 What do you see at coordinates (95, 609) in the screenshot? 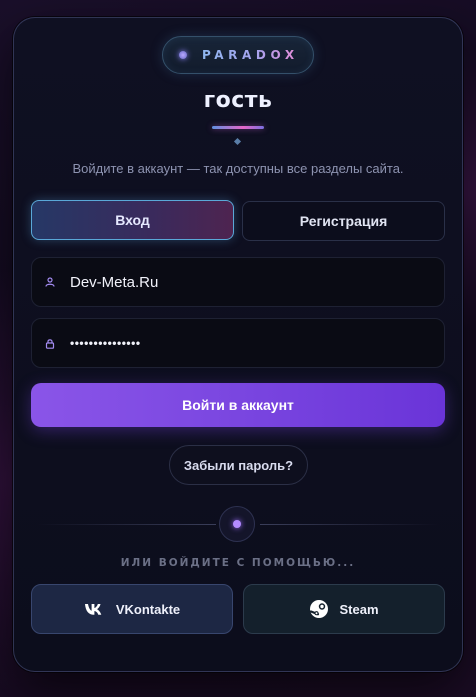
I see `vk-icon` at bounding box center [95, 609].